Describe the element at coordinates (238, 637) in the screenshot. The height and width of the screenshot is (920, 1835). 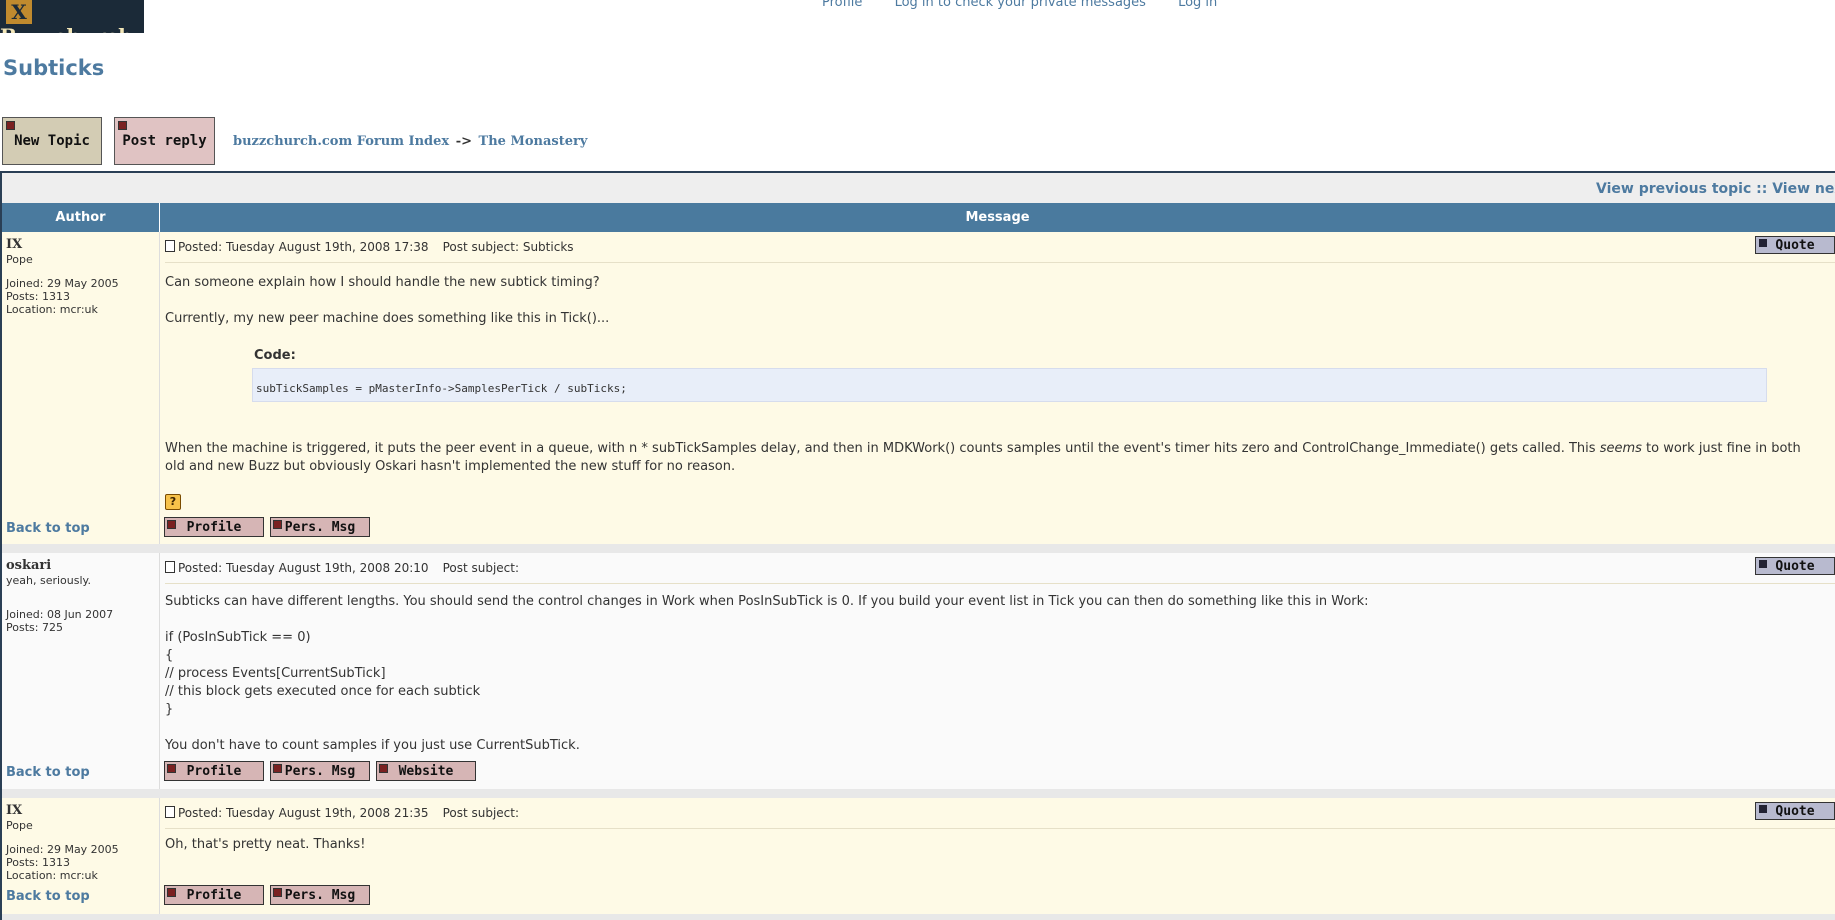
I see `post-text: if (PosInSubTick == 0)` at that location.